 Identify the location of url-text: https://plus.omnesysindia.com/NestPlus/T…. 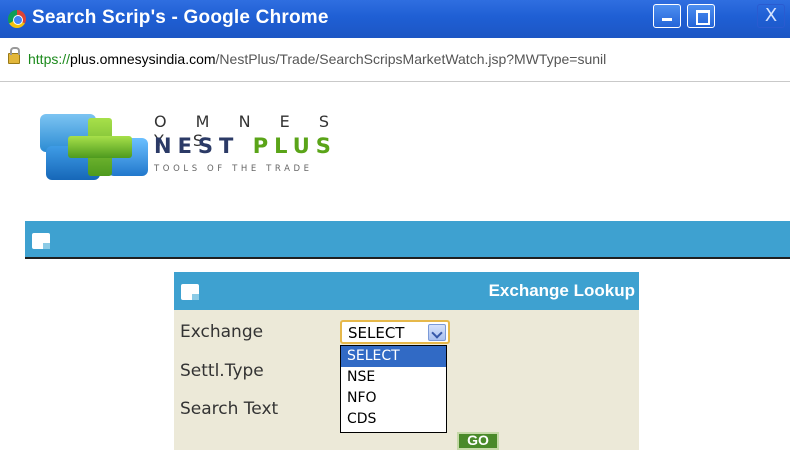
(317, 59).